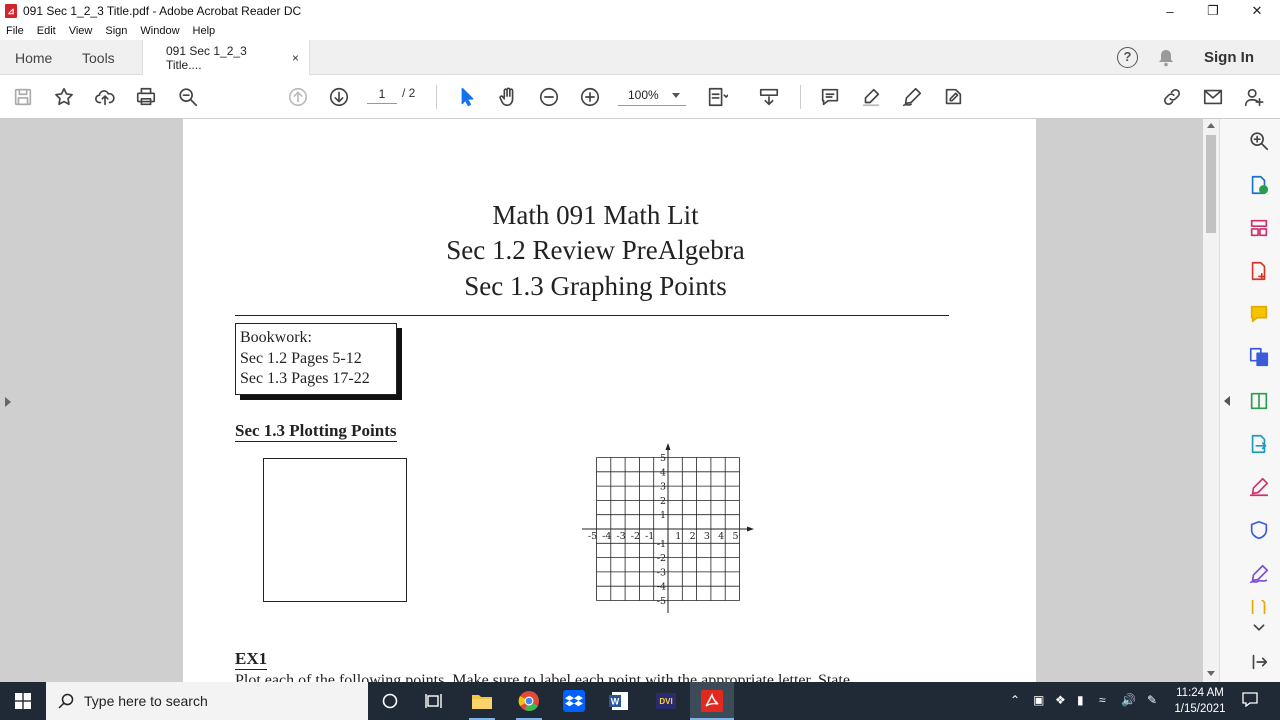 This screenshot has width=1280, height=720. What do you see at coordinates (1250, 700) in the screenshot?
I see `notifications-icon` at bounding box center [1250, 700].